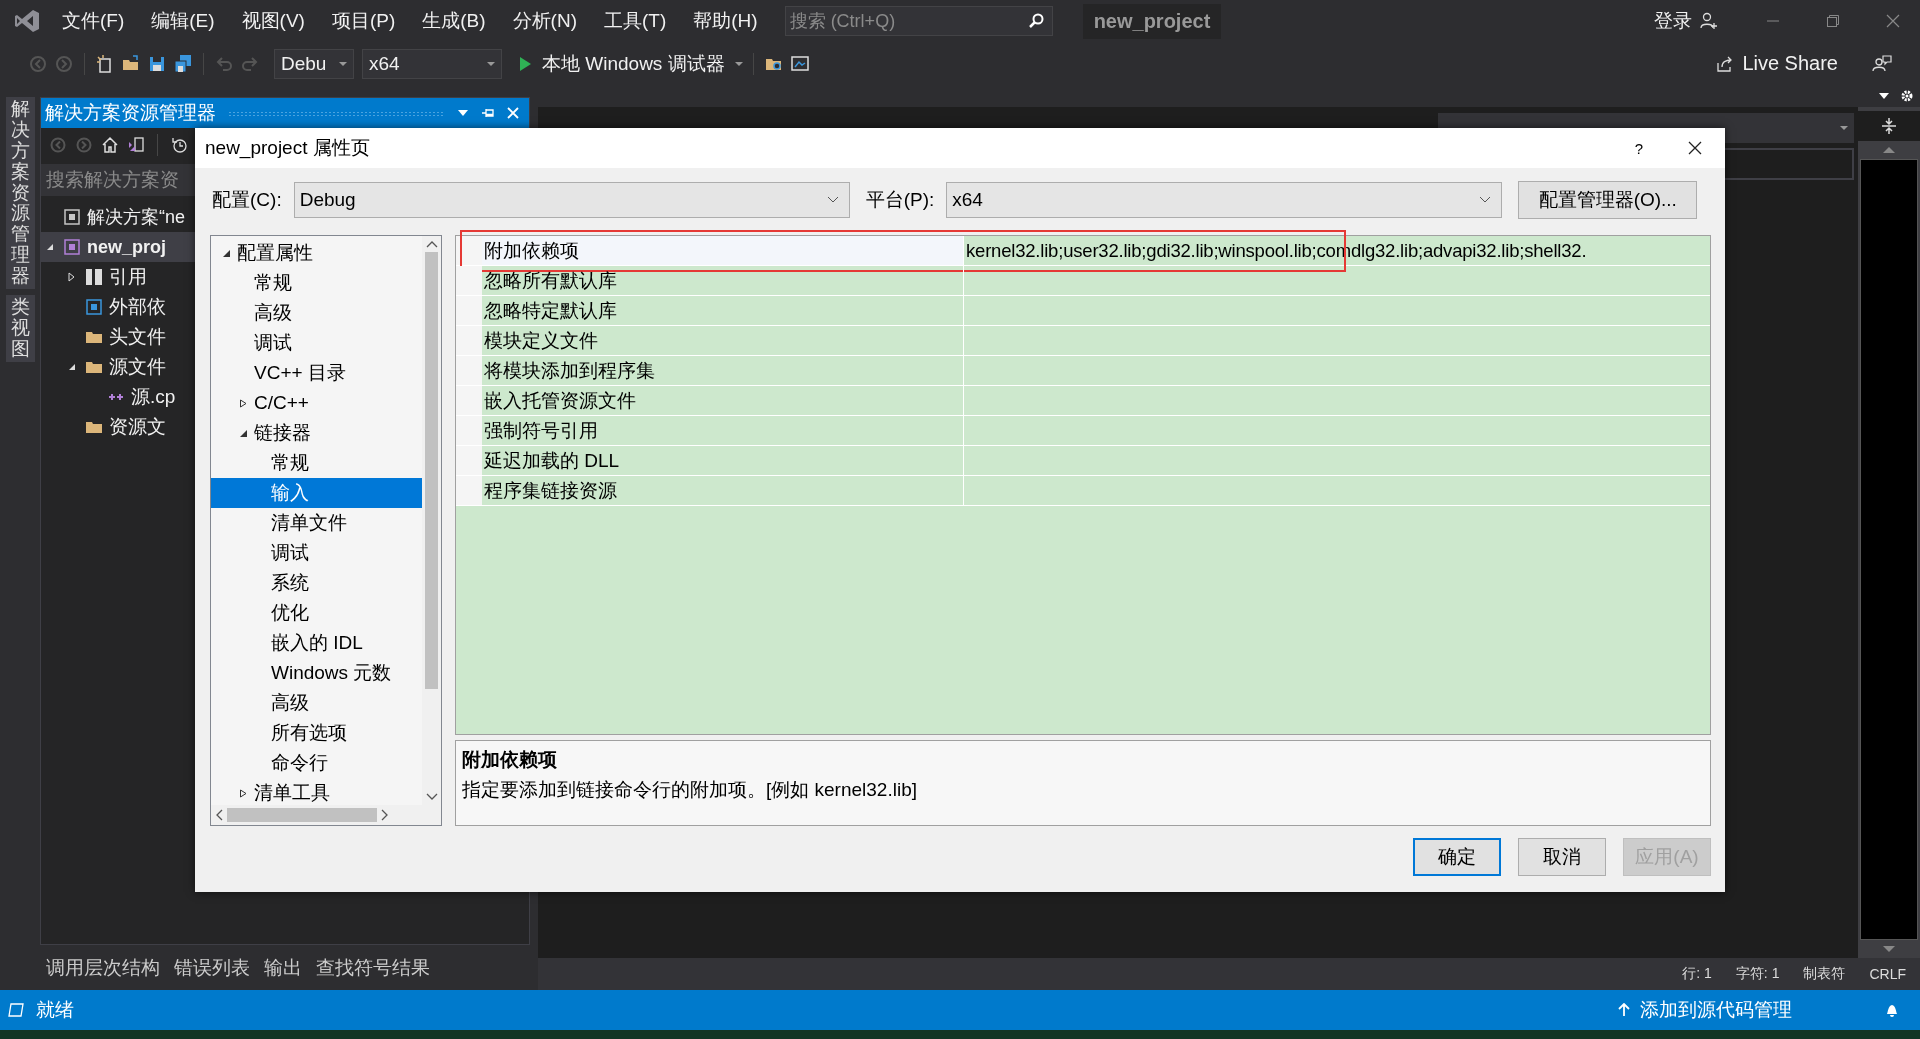 The width and height of the screenshot is (1920, 1039). What do you see at coordinates (55, 1010) in the screenshot?
I see `status-message: 就绪` at bounding box center [55, 1010].